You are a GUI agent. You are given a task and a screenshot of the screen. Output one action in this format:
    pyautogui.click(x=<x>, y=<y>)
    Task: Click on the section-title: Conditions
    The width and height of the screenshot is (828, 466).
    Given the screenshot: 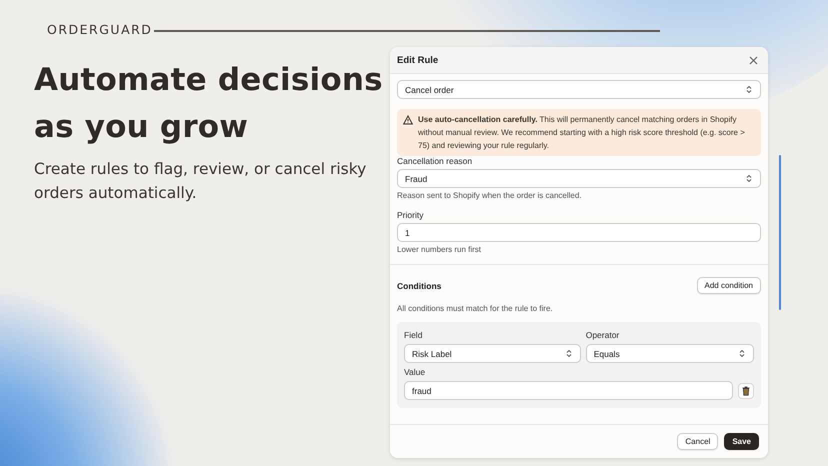 What is the action you would take?
    pyautogui.click(x=419, y=285)
    